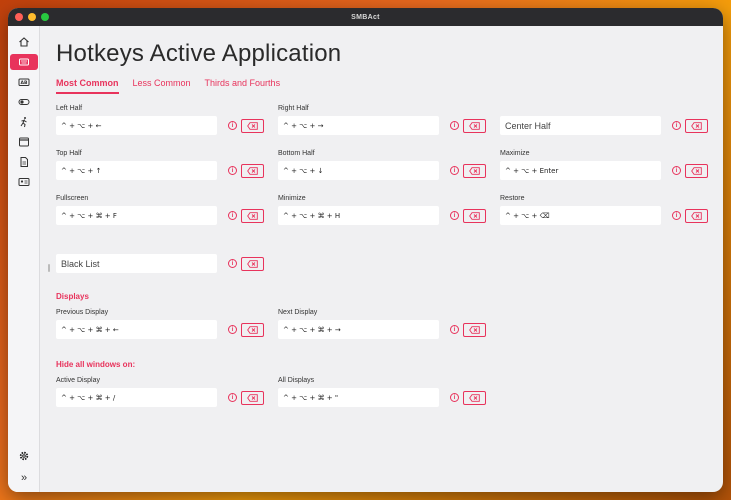  Describe the element at coordinates (87, 86) in the screenshot. I see `tab-most-common: Most Common` at that location.